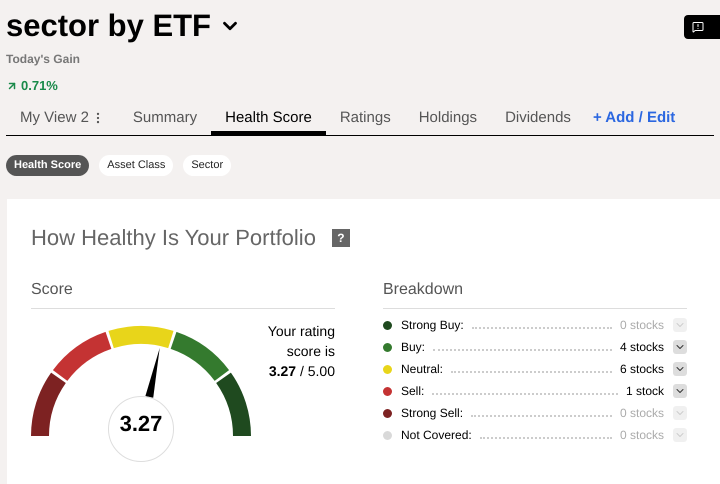 The image size is (720, 484). What do you see at coordinates (535, 293) in the screenshot?
I see `breakdown-heading: Breakdown` at bounding box center [535, 293].